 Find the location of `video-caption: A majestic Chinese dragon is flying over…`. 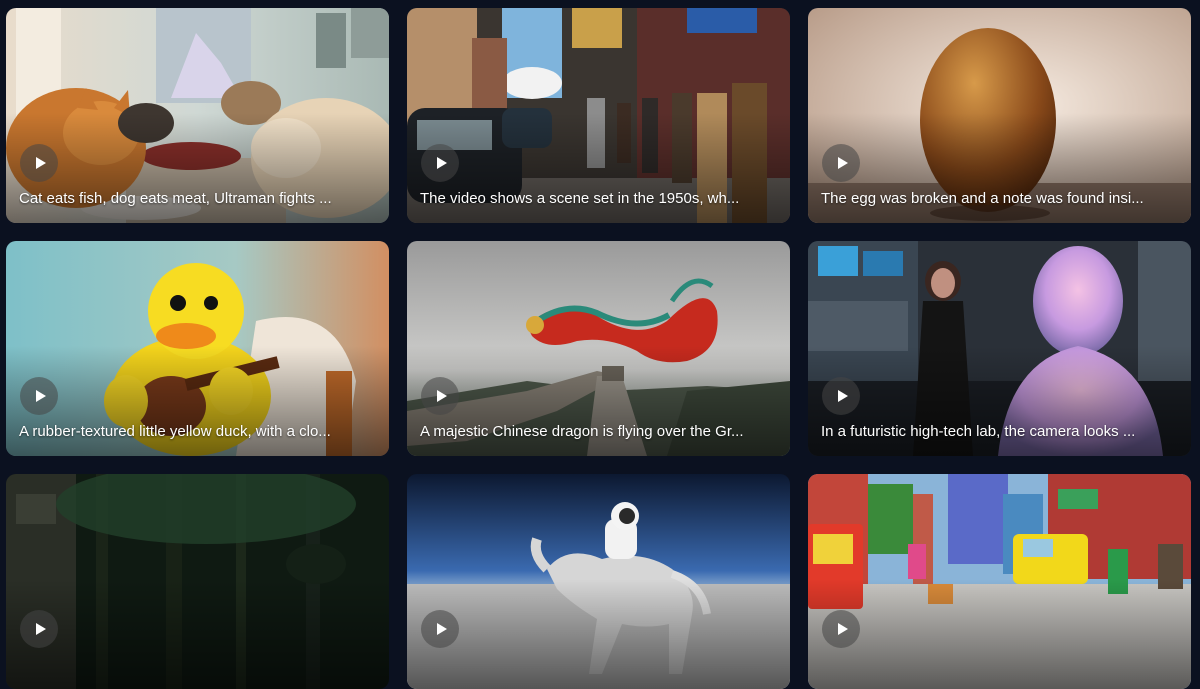

video-caption: A majestic Chinese dragon is flying over… is located at coordinates (582, 431).